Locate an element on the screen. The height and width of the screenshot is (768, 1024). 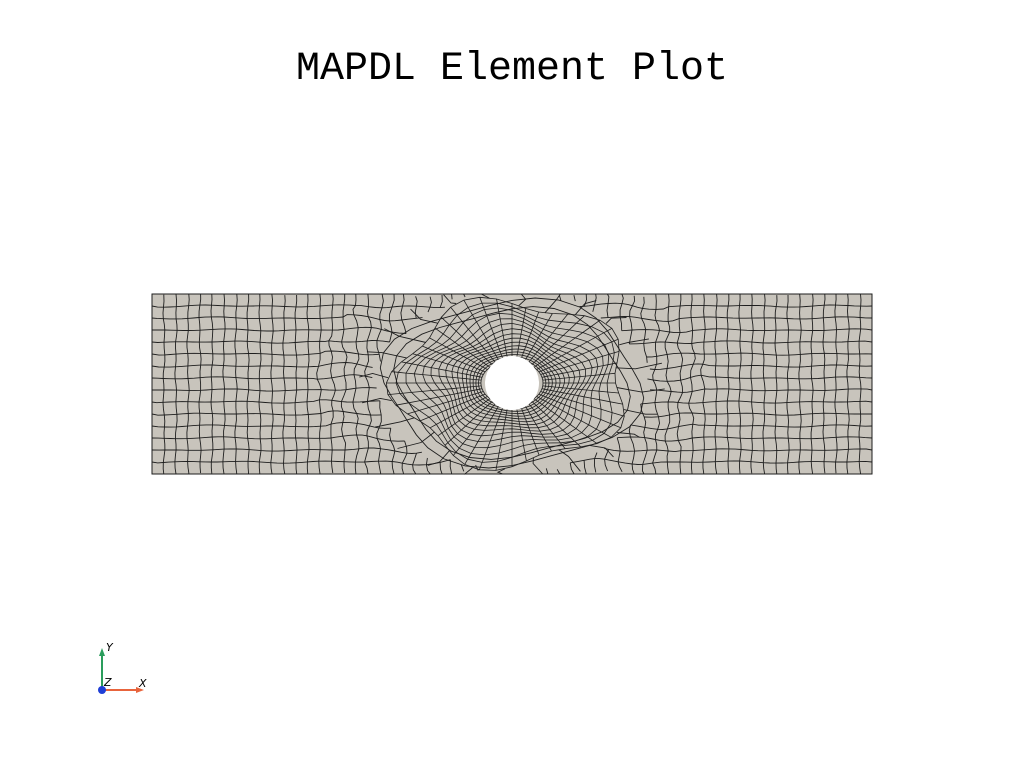
axes-triad: Y Z X is located at coordinates (122, 667).